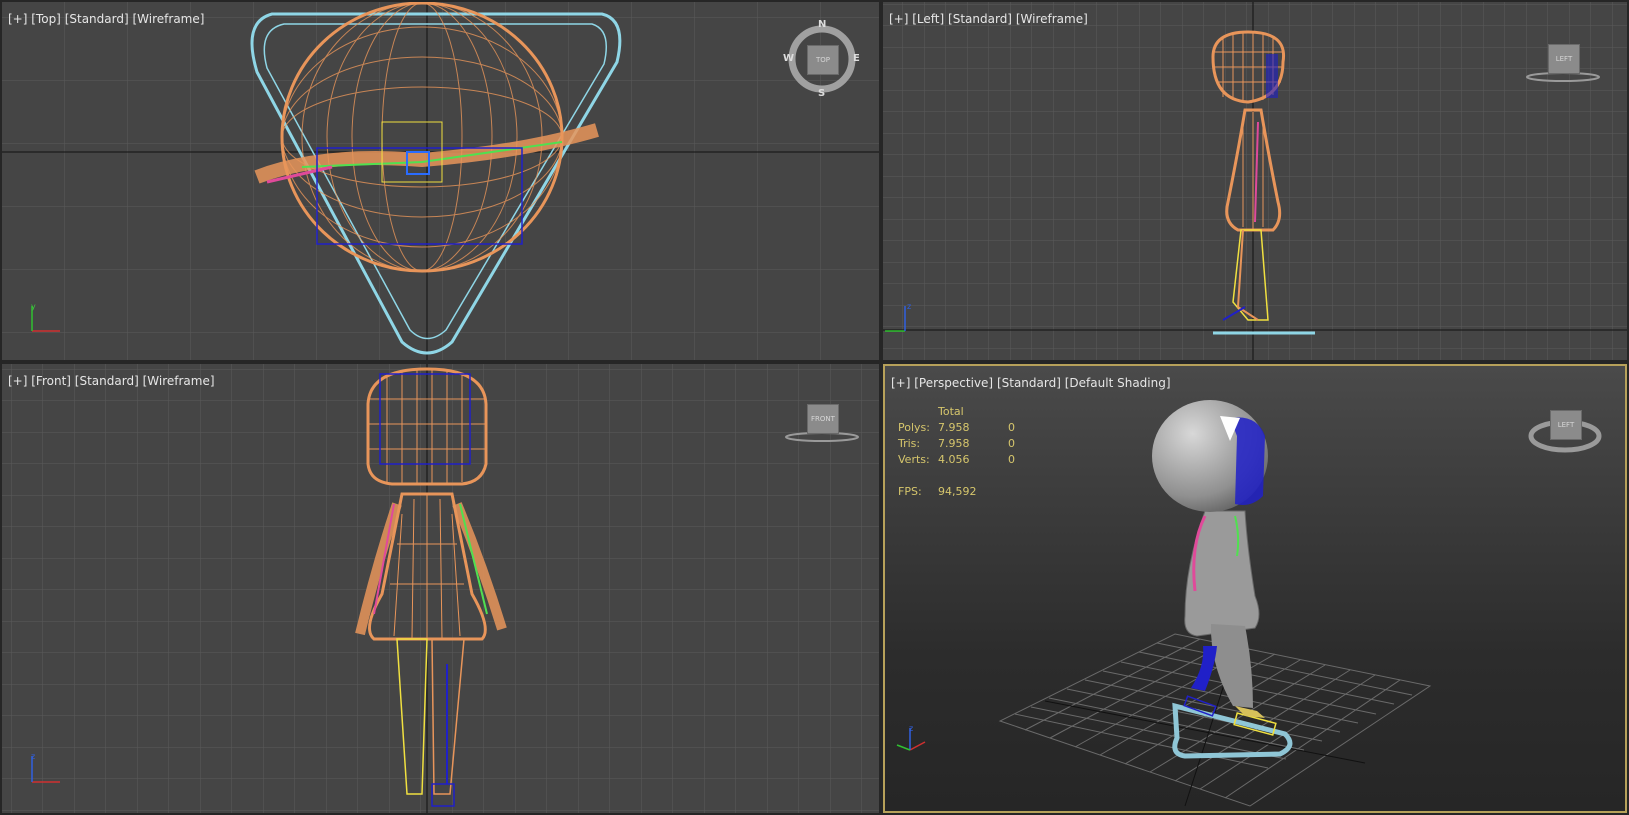  I want to click on viewcube-left: LEFT, so click(1563, 64).